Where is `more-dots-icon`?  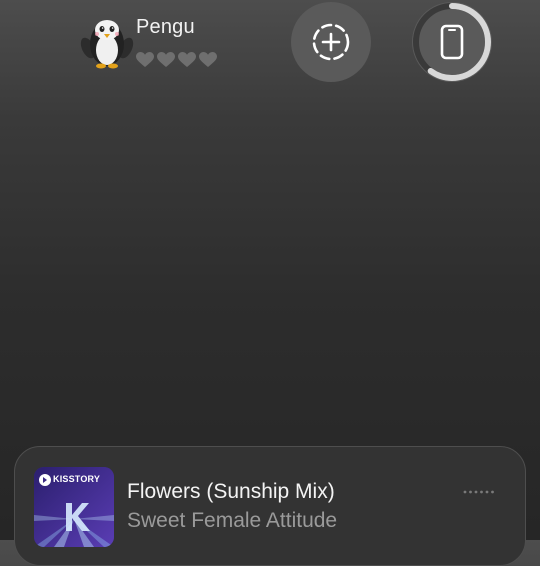 more-dots-icon is located at coordinates (479, 492).